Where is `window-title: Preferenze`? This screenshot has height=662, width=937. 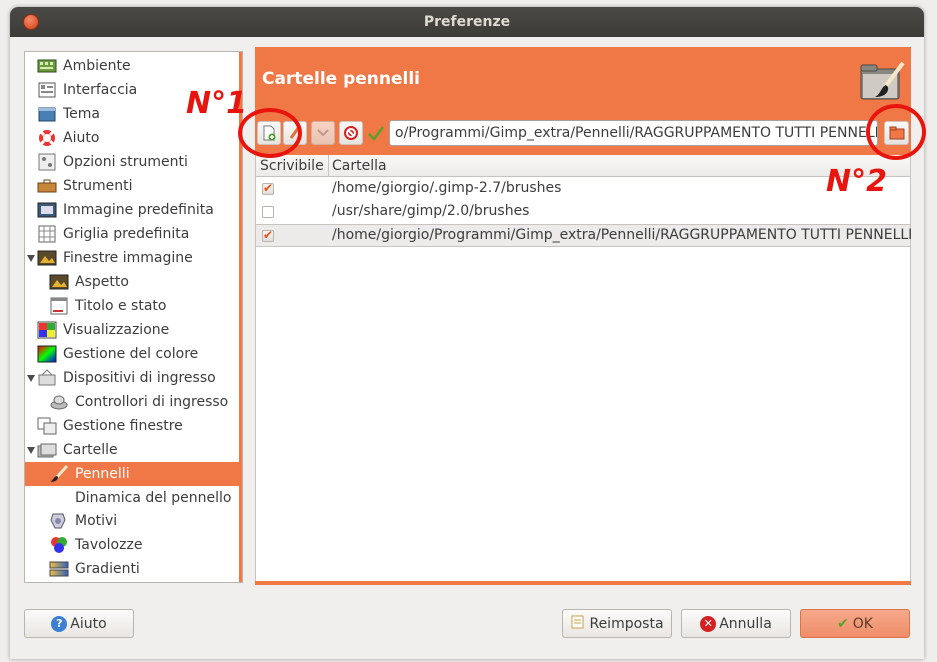
window-title: Preferenze is located at coordinates (467, 22).